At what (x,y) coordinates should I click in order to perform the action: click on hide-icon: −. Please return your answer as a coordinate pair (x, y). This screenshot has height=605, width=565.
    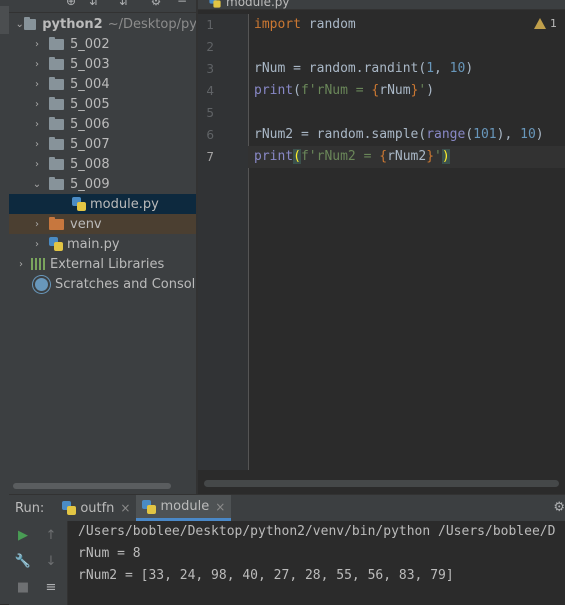
    Looking at the image, I should click on (182, 4).